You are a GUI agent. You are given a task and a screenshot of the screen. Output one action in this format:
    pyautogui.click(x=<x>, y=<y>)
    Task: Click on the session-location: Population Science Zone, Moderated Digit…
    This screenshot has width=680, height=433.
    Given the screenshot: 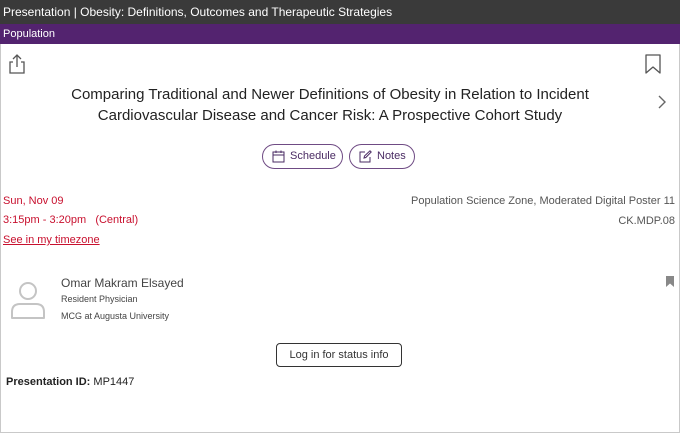 What is the action you would take?
    pyautogui.click(x=543, y=201)
    